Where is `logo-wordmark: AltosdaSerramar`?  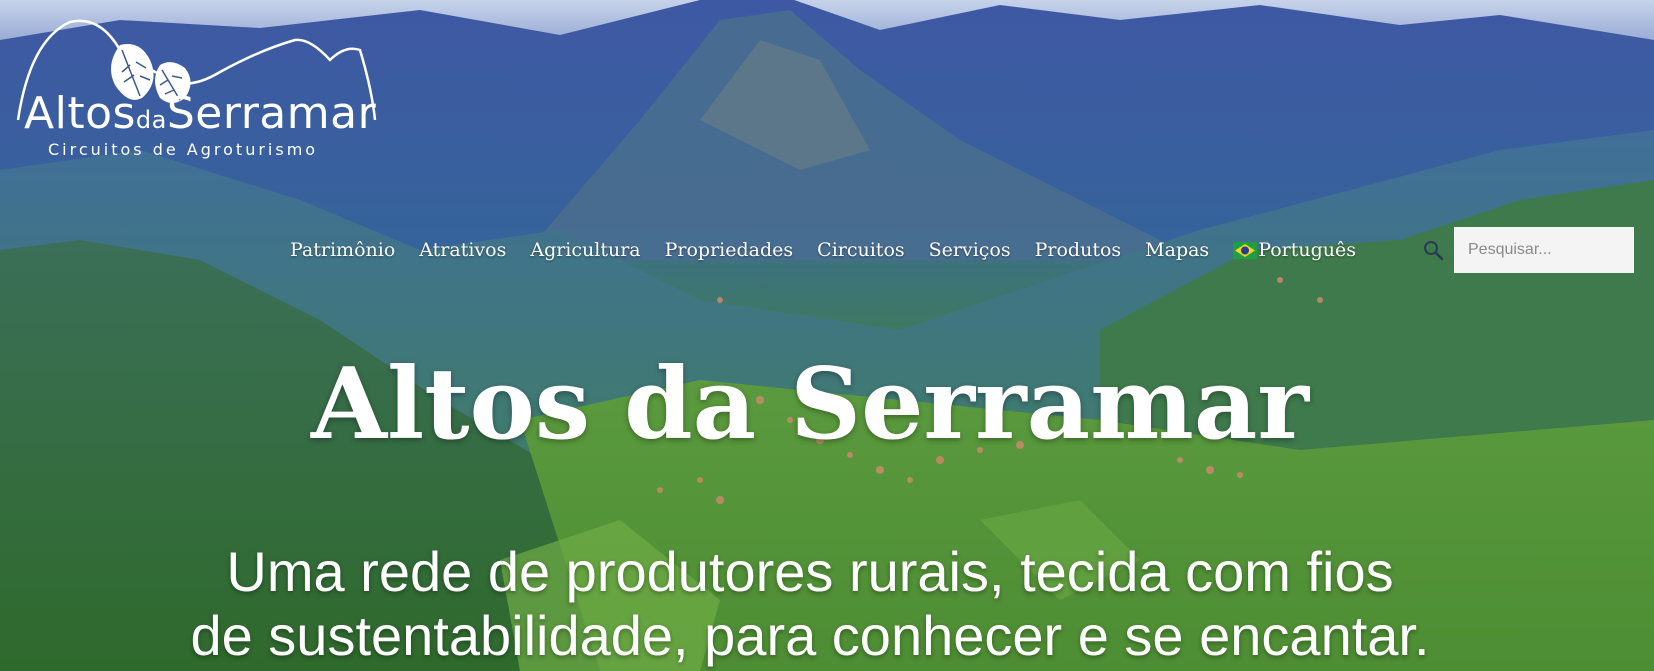 logo-wordmark: AltosdaSerramar is located at coordinates (200, 117).